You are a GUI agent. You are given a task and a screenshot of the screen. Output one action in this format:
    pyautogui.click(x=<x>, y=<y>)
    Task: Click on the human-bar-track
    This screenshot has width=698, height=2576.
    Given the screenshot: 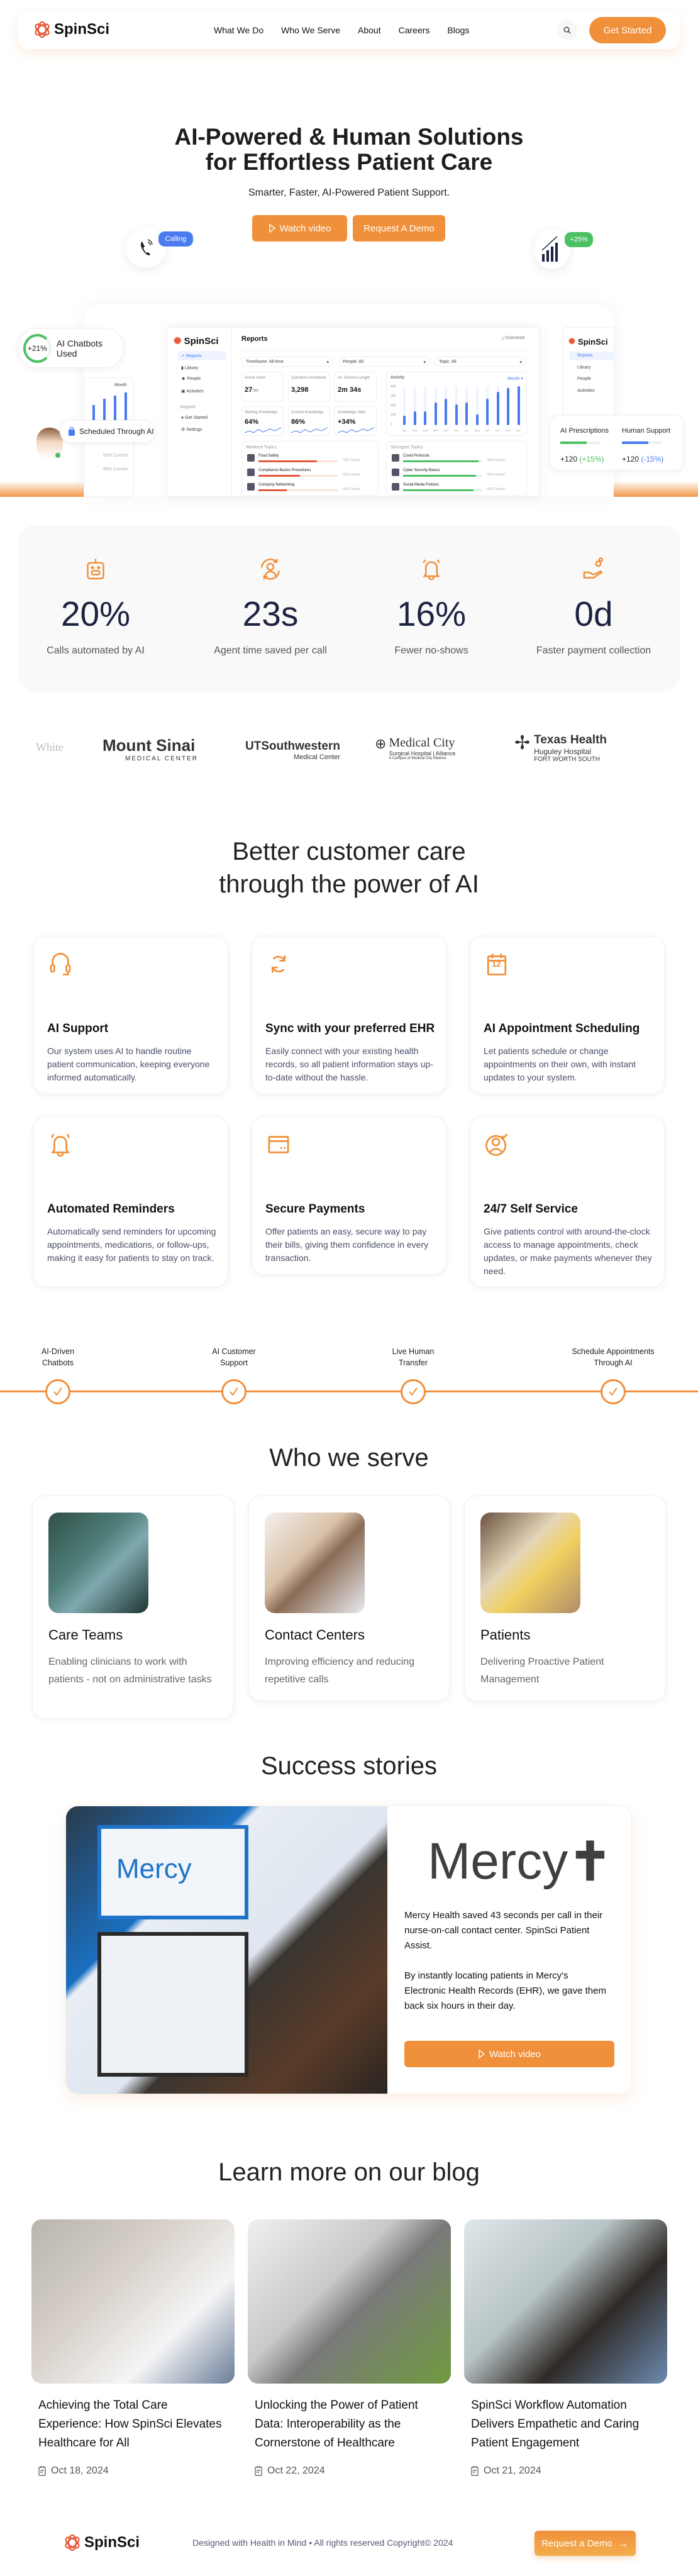 What is the action you would take?
    pyautogui.click(x=642, y=442)
    